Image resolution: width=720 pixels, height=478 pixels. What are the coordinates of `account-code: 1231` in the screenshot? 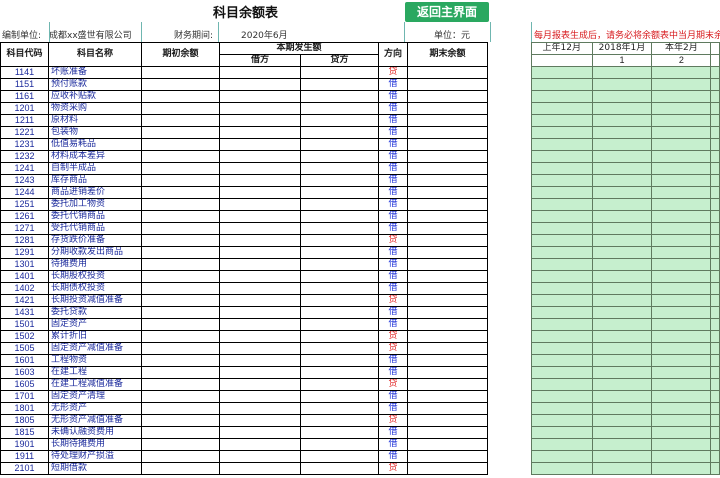 It's located at (24, 144).